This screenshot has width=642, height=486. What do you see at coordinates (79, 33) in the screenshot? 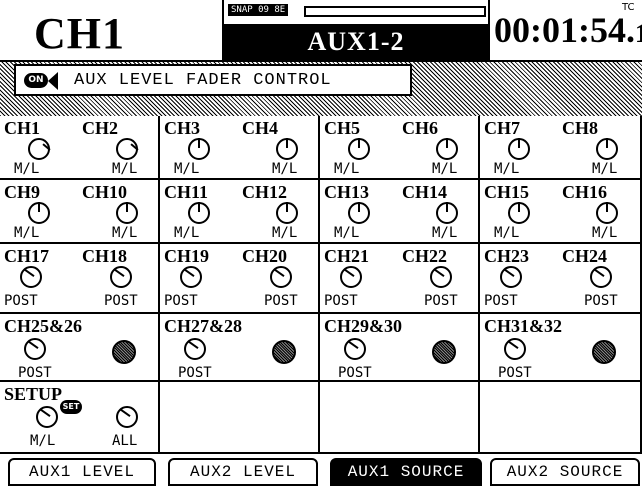
I see `channel-title: CH1` at bounding box center [79, 33].